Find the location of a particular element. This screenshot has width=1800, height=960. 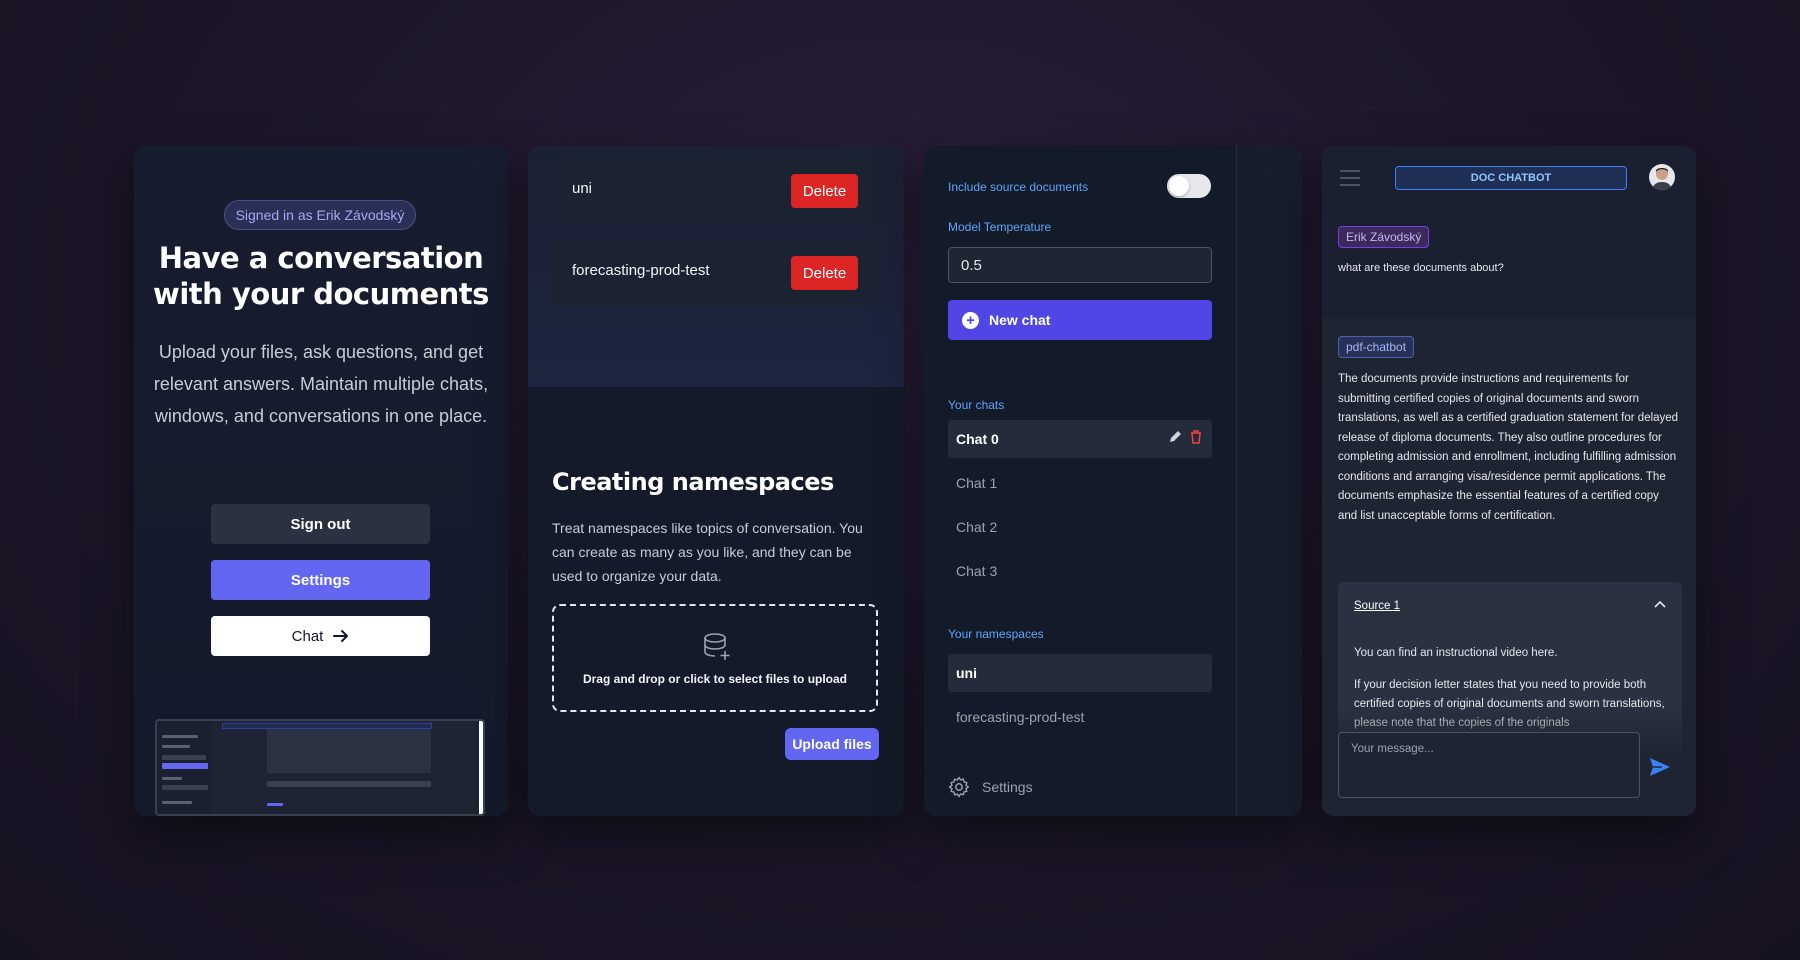

toggle-knob is located at coordinates (1179, 186).